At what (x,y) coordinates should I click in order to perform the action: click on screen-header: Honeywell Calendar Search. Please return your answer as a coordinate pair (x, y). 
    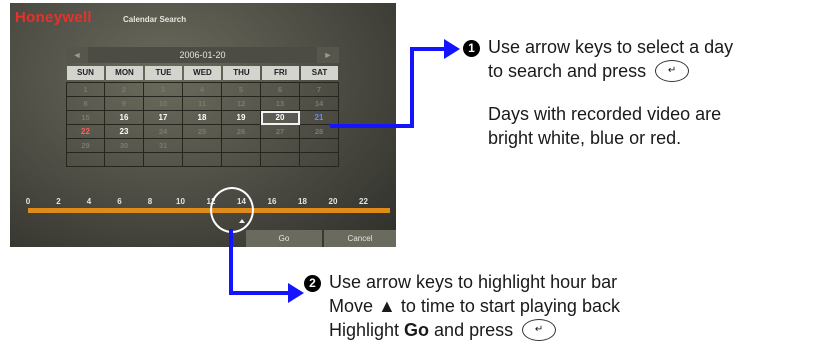
    Looking at the image, I should click on (203, 18).